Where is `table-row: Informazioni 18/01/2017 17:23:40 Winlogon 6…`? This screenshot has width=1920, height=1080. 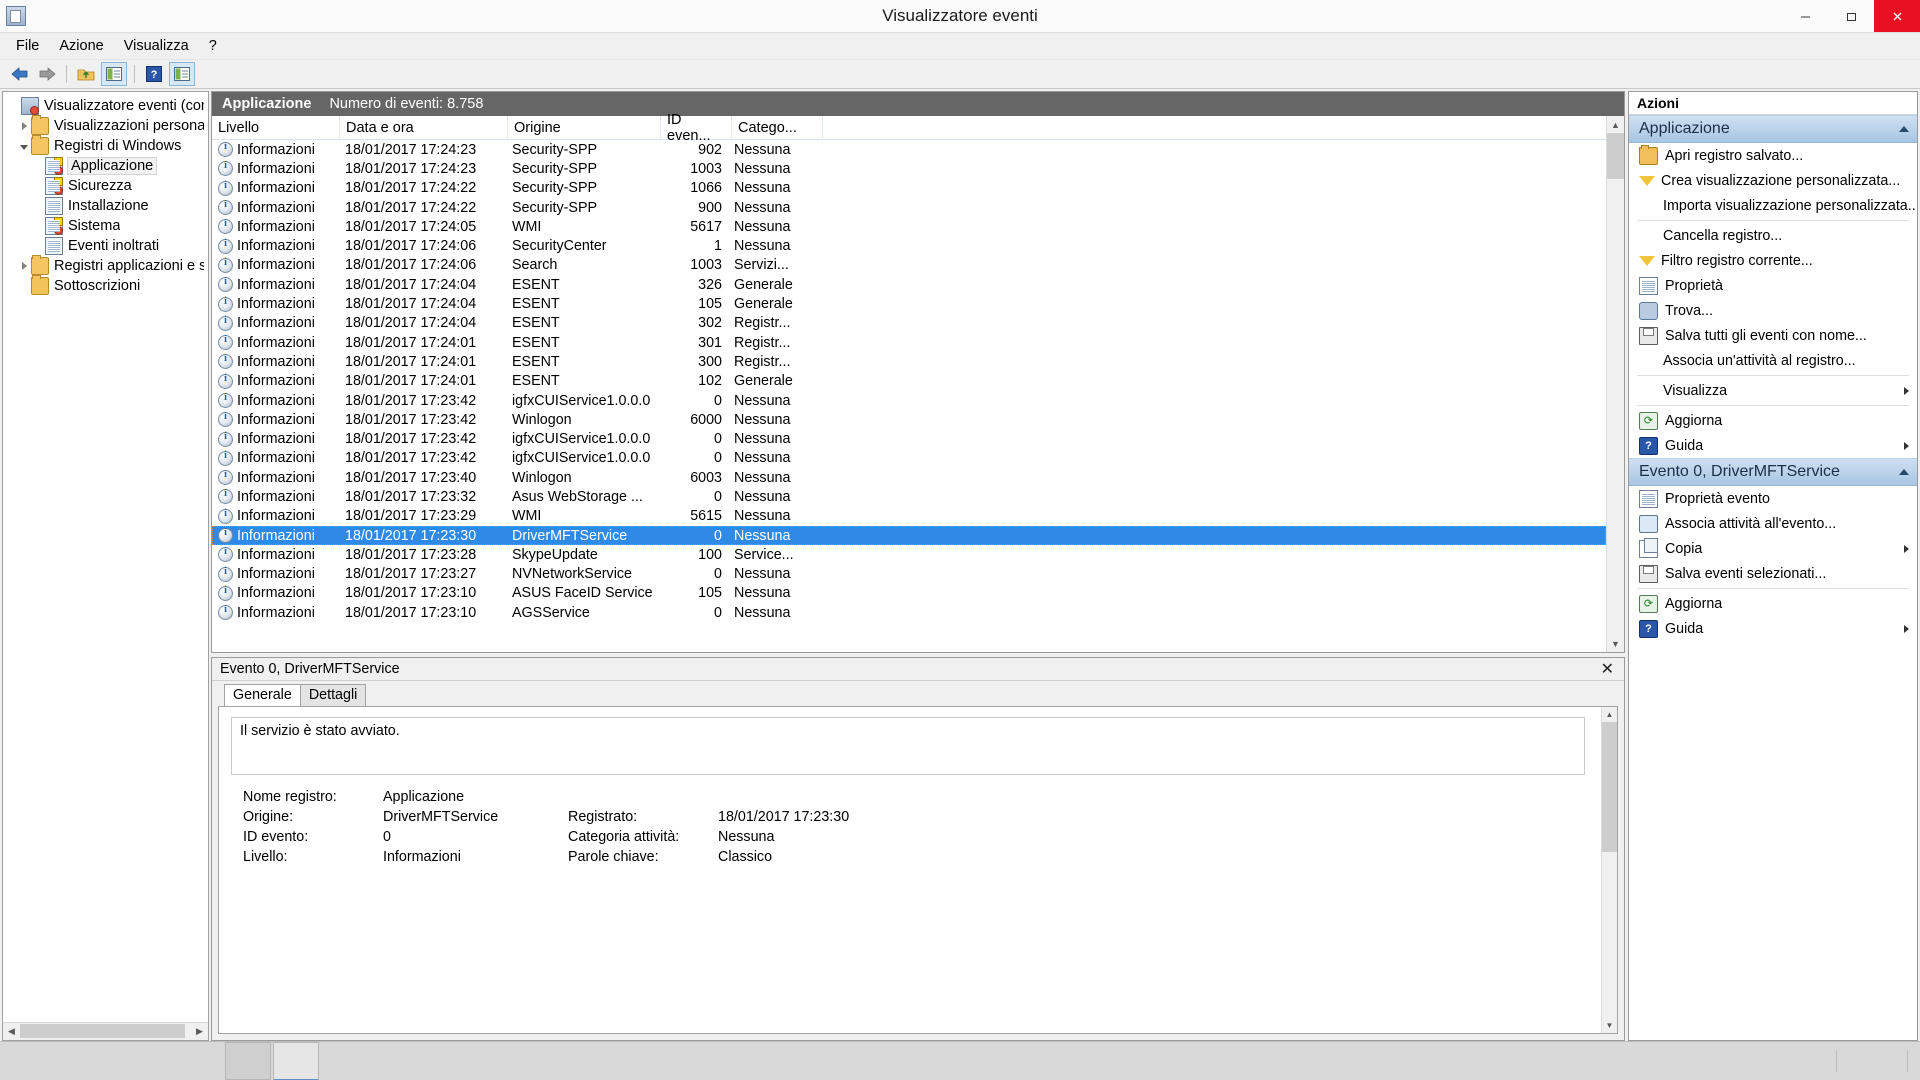 table-row: Informazioni 18/01/2017 17:23:40 Winlogon 6… is located at coordinates (909, 477).